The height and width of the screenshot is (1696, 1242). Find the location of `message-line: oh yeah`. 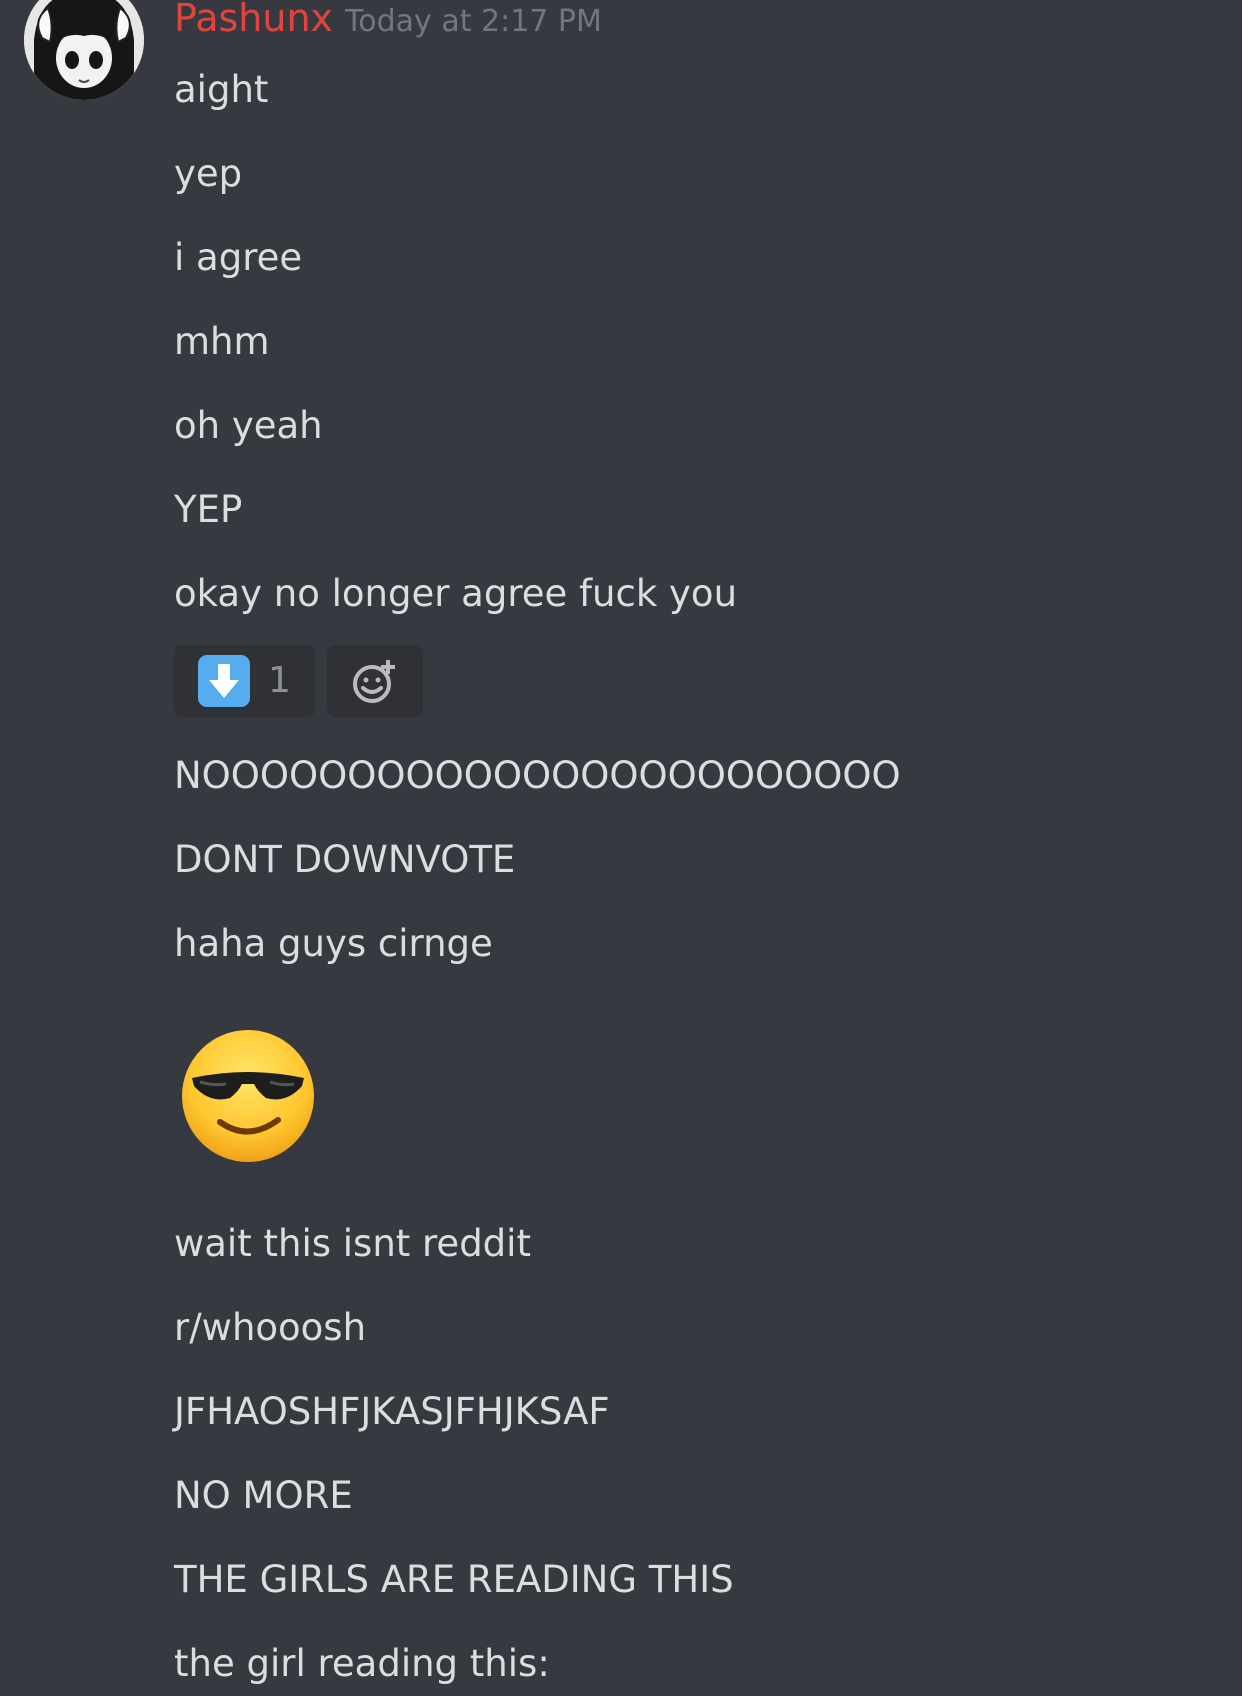

message-line: oh yeah is located at coordinates (248, 425).